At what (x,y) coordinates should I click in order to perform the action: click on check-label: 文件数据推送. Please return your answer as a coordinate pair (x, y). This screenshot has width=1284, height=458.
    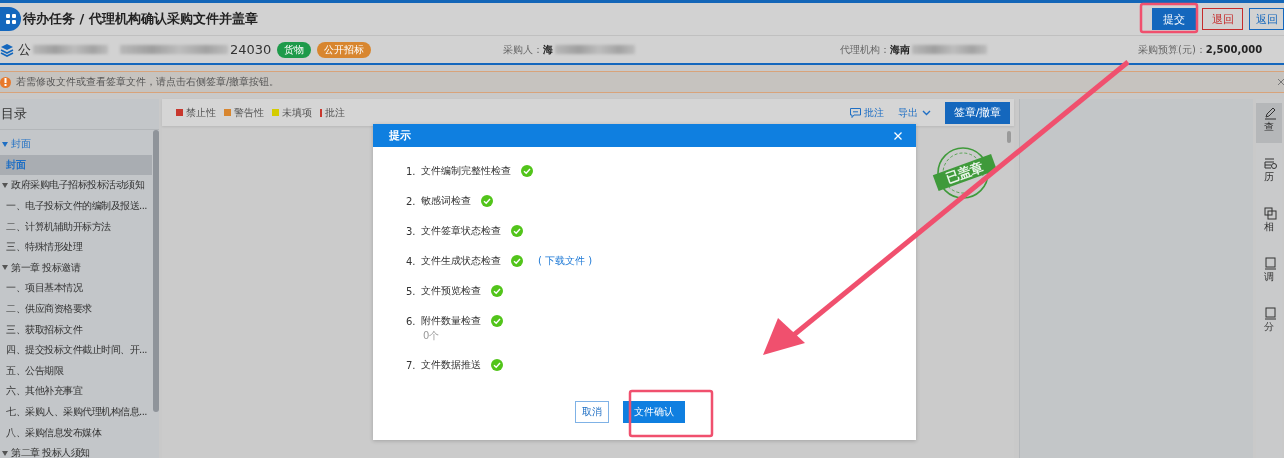
    Looking at the image, I should click on (451, 365).